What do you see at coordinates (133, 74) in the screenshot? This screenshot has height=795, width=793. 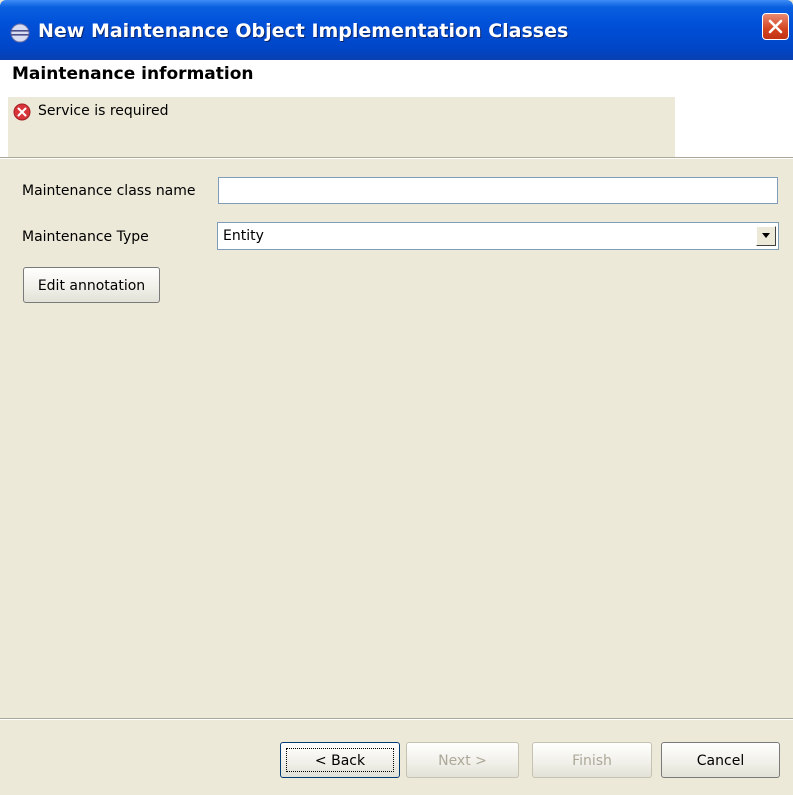 I see `page-title: Maintenance information` at bounding box center [133, 74].